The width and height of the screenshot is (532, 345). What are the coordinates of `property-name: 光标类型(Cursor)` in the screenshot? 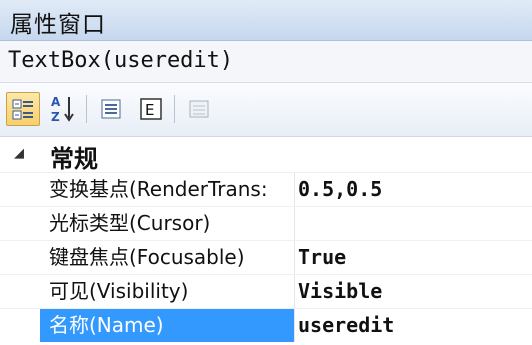 It's located at (167, 223).